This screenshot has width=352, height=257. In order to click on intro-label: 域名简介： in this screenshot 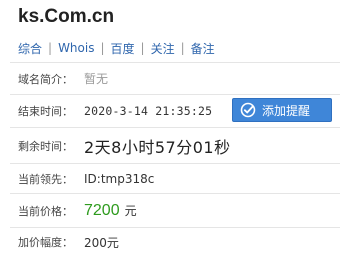, I will do `click(45, 79)`.